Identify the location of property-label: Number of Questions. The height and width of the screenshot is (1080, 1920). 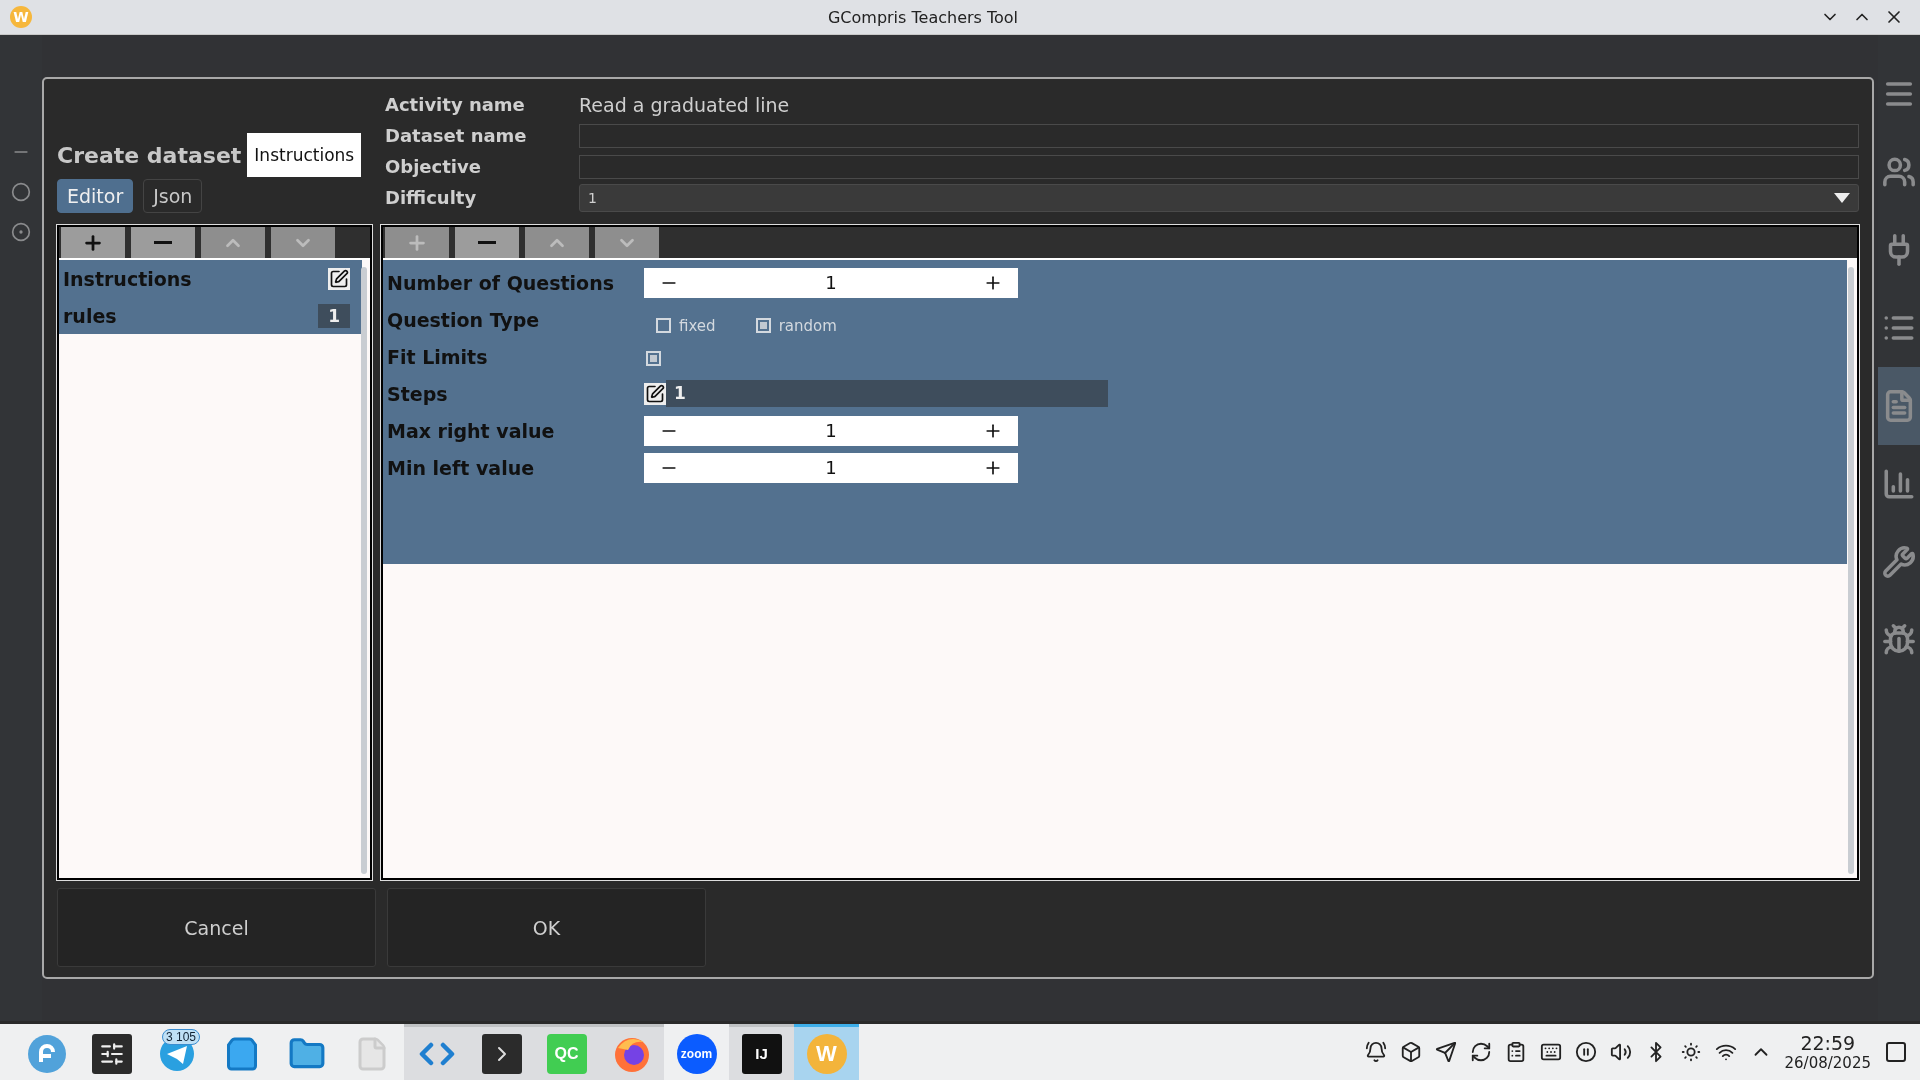
(501, 282).